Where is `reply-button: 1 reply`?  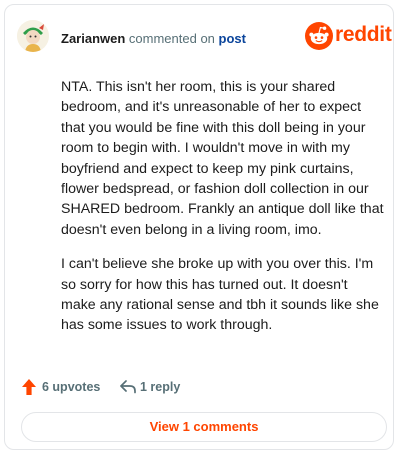
reply-button: 1 reply is located at coordinates (154, 387).